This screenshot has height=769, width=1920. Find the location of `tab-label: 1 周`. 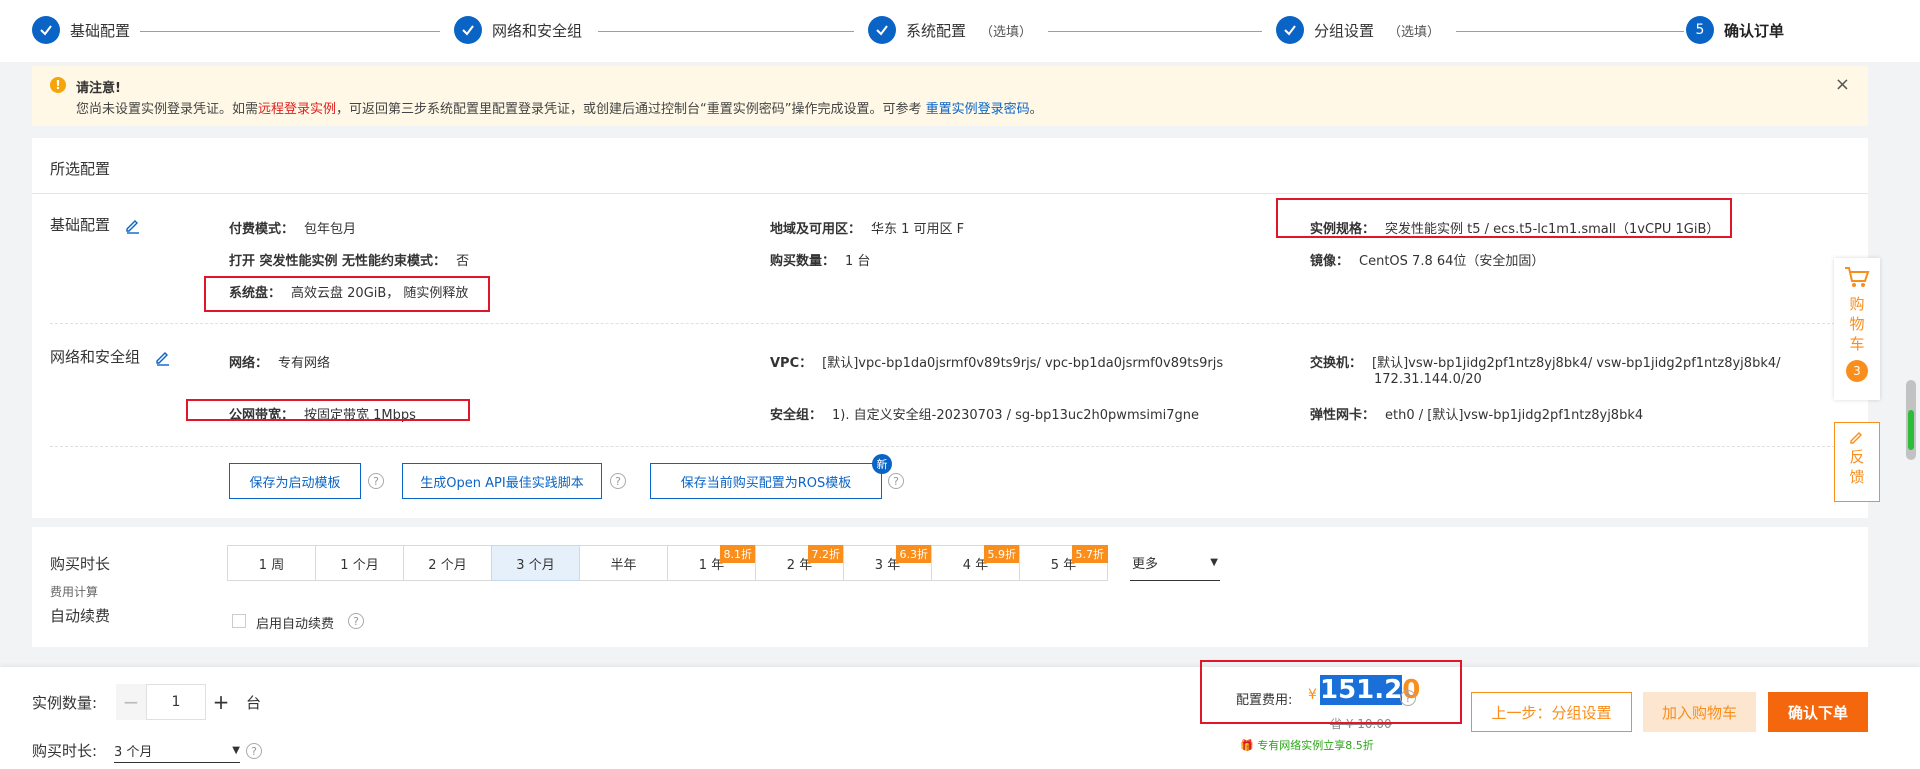

tab-label: 1 周 is located at coordinates (271, 565).